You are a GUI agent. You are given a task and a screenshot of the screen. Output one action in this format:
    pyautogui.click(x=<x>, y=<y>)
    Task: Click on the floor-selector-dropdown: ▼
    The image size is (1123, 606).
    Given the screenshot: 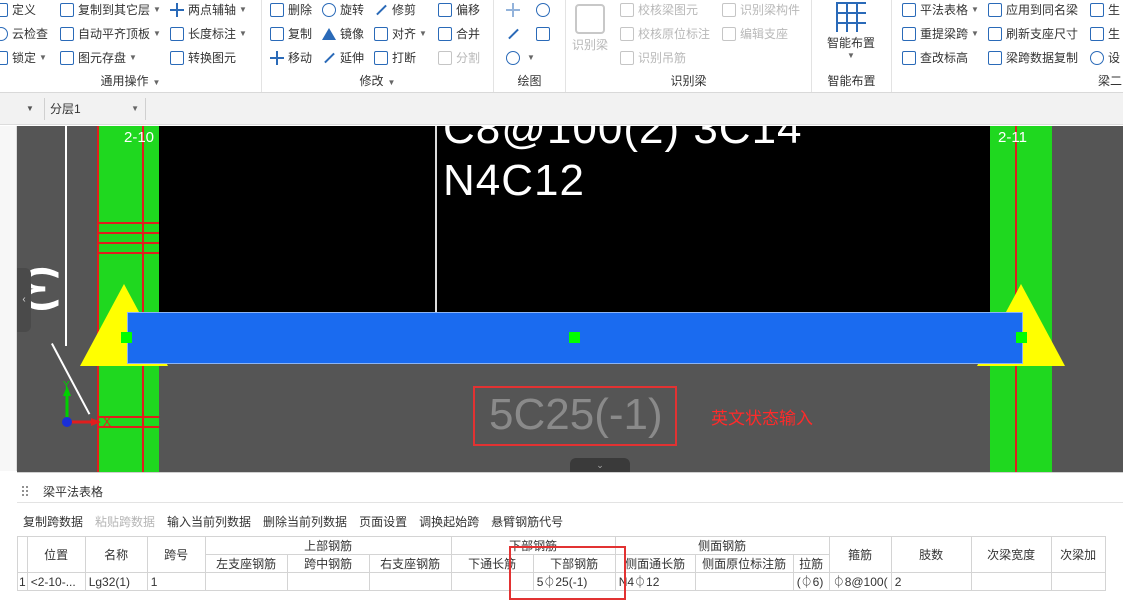 What is the action you would take?
    pyautogui.click(x=30, y=109)
    